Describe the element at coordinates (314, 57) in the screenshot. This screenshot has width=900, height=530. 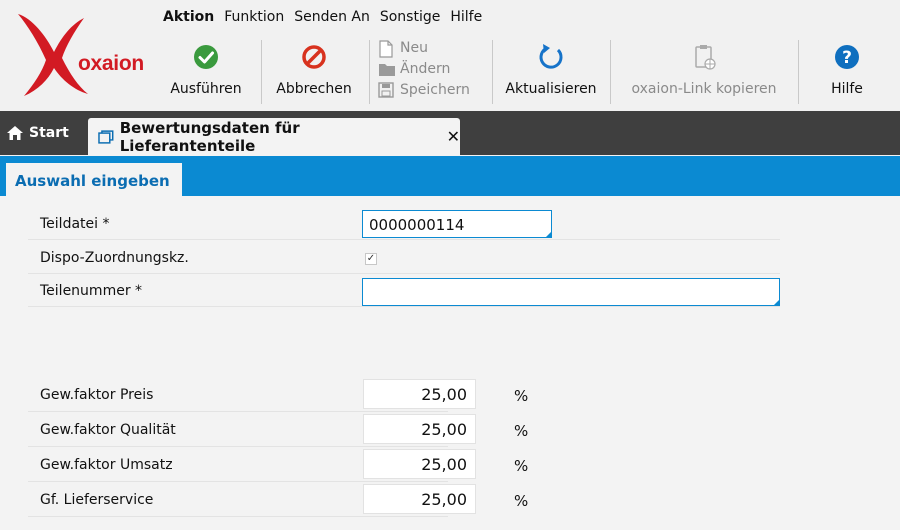
I see `prohibit-icon` at that location.